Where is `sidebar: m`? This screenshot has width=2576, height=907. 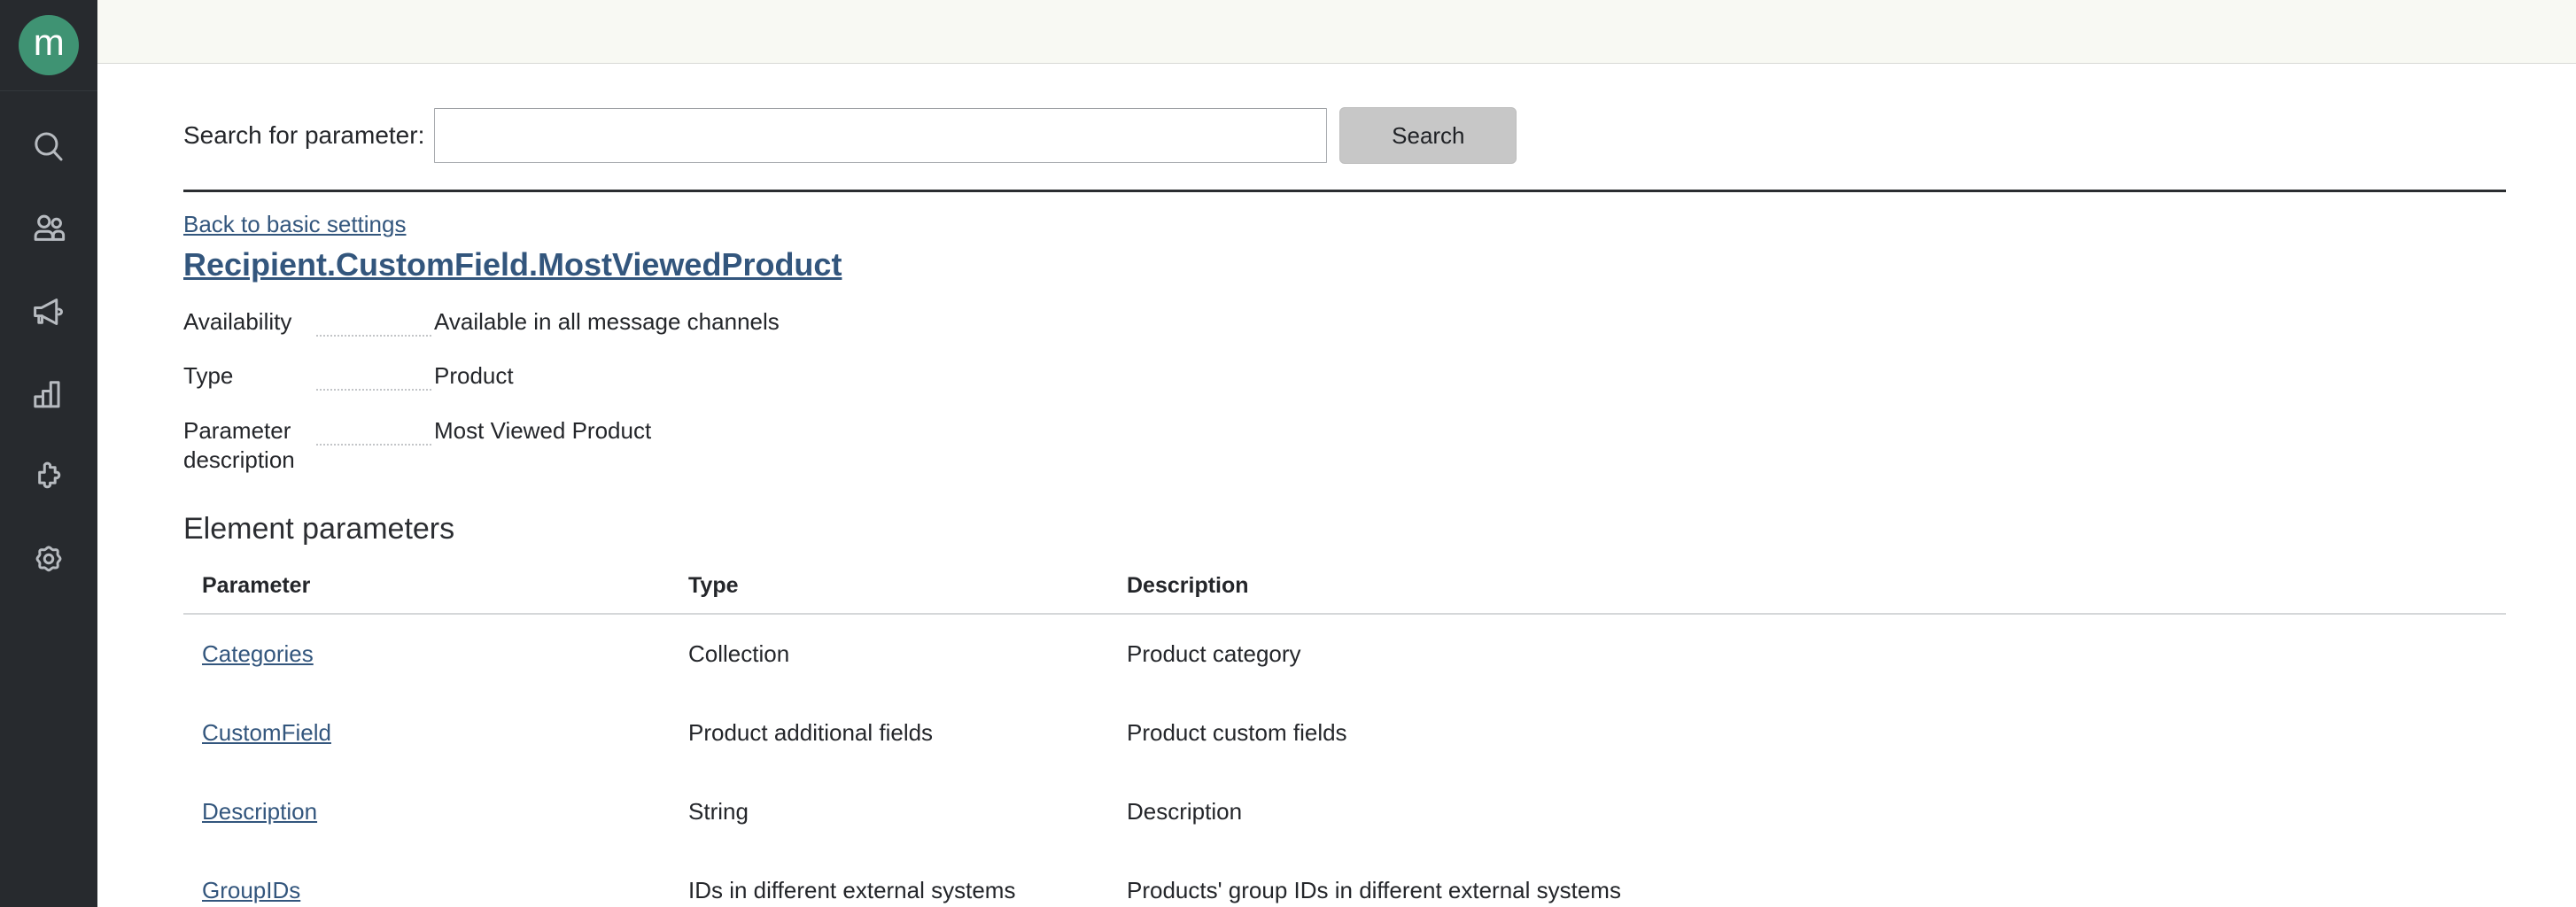 sidebar: m is located at coordinates (48, 453).